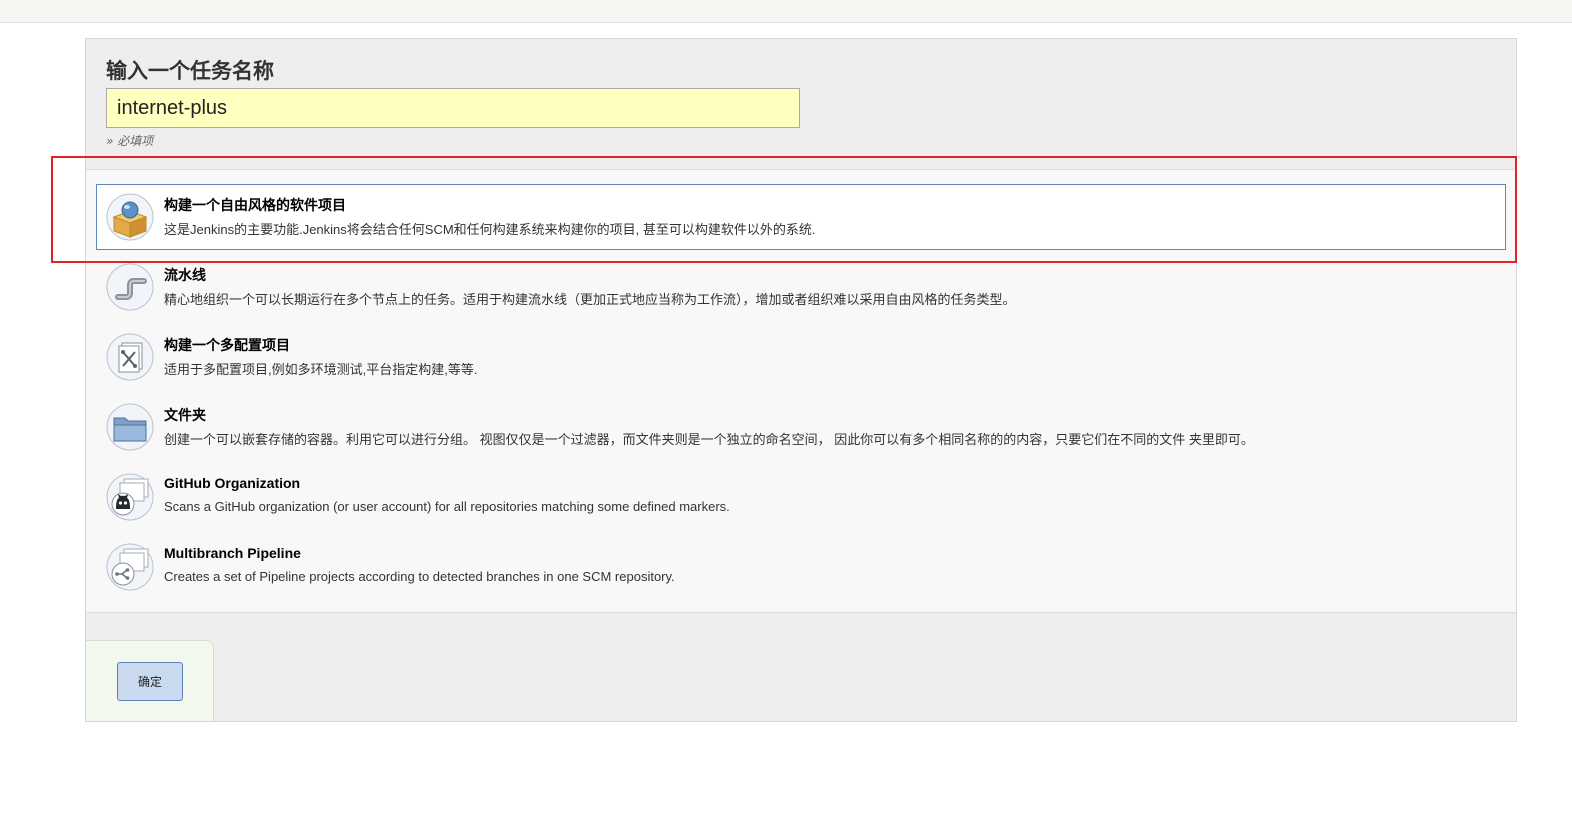 Image resolution: width=1572 pixels, height=834 pixels. I want to click on item-label: 构建一个自由风格的软件项目, so click(255, 205).